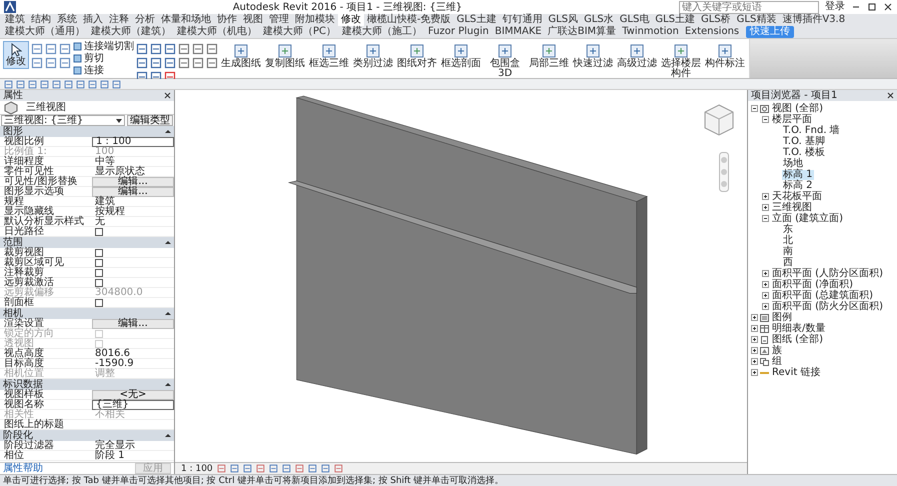 This screenshot has width=897, height=486. What do you see at coordinates (197, 469) in the screenshot?
I see `view-scale: 1 : 100` at bounding box center [197, 469].